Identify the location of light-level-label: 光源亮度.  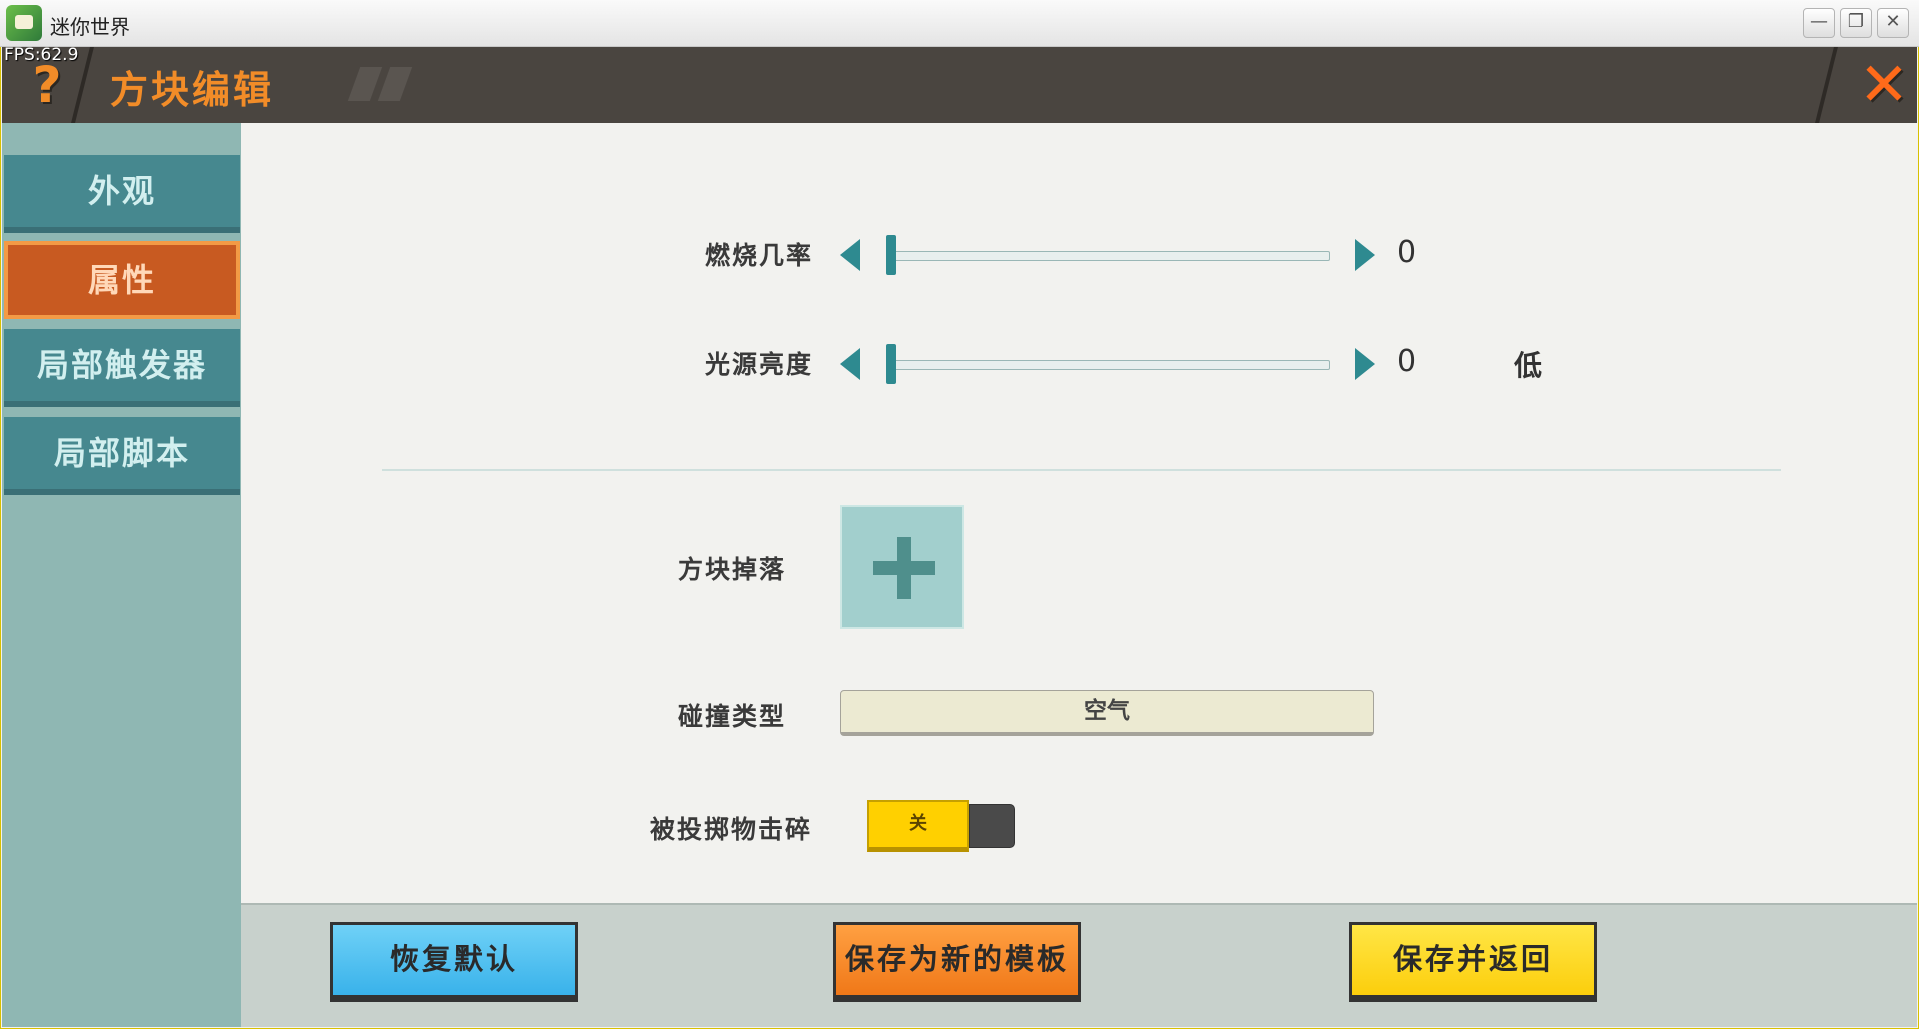
(759, 364).